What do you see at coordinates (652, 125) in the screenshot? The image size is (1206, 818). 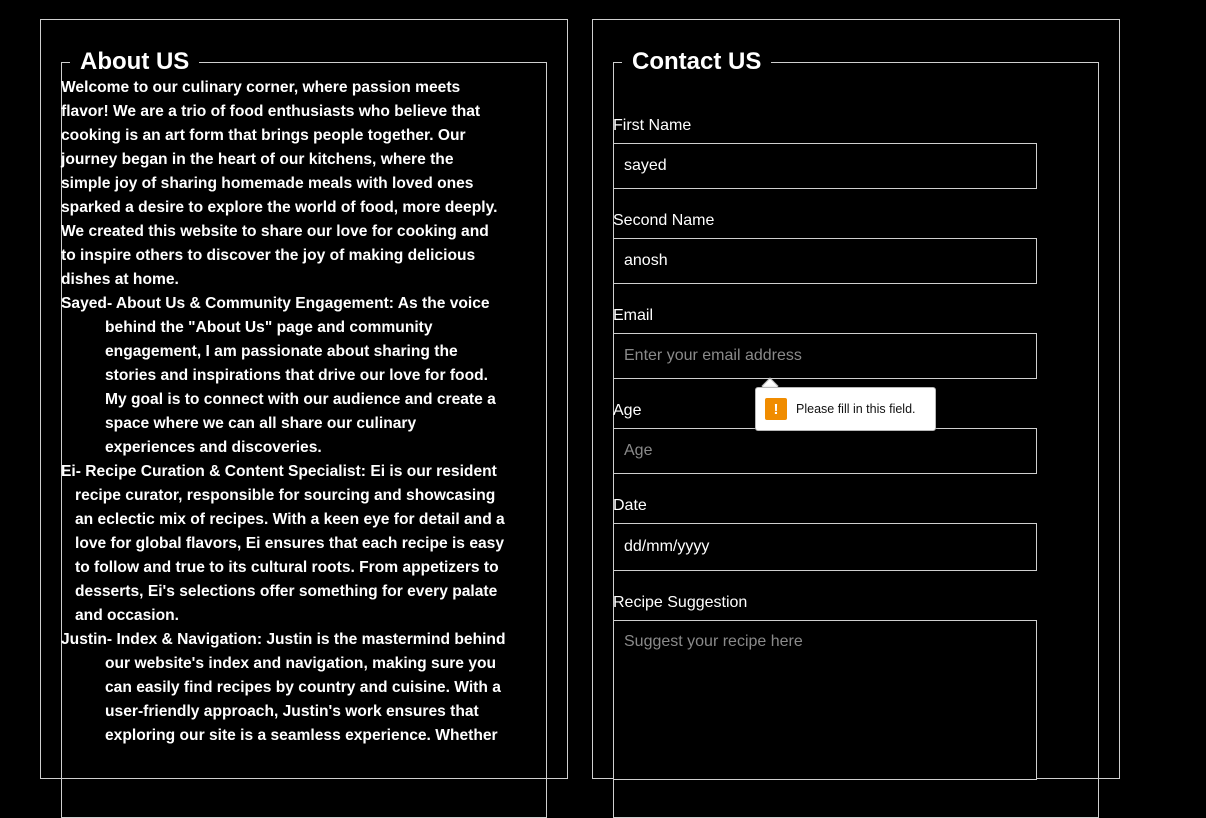 I see `first-name-label: First Name` at bounding box center [652, 125].